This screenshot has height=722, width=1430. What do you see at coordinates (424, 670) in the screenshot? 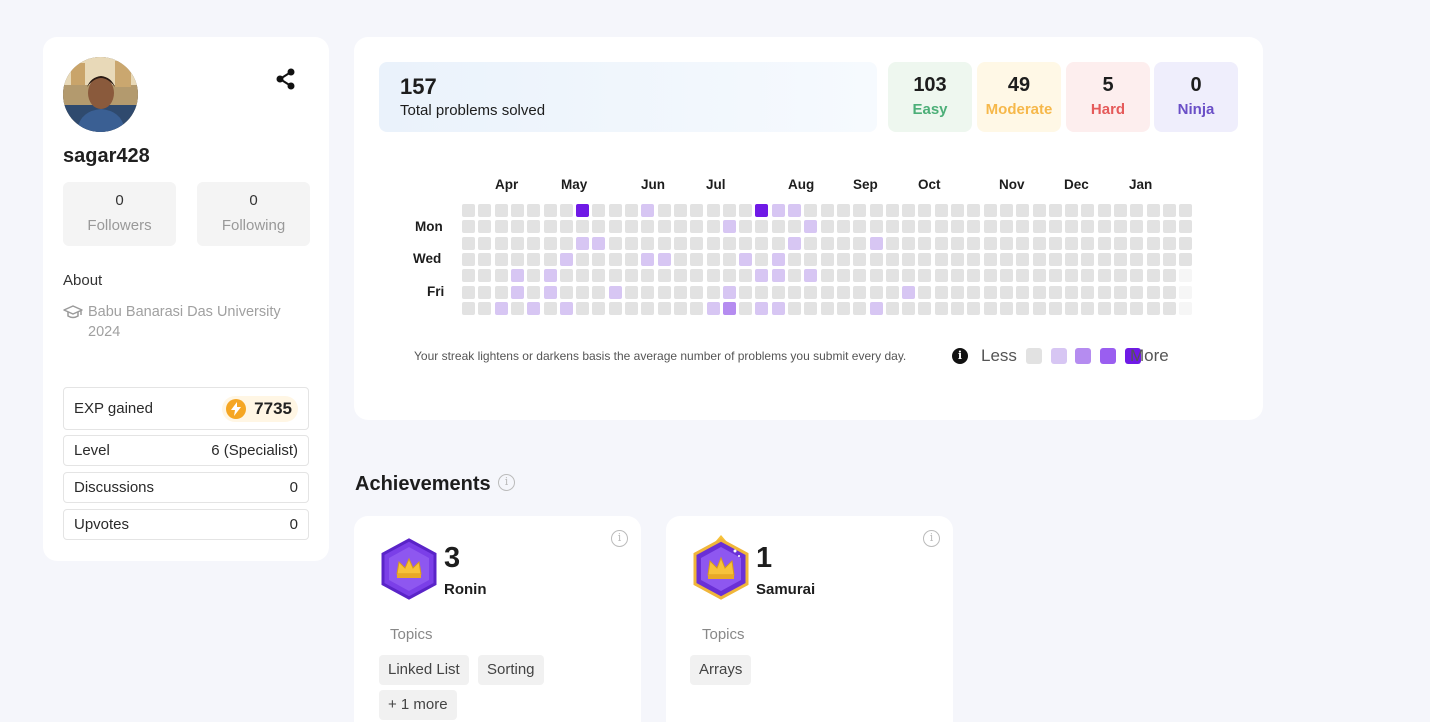
I see `topic-chip: Linked List` at bounding box center [424, 670].